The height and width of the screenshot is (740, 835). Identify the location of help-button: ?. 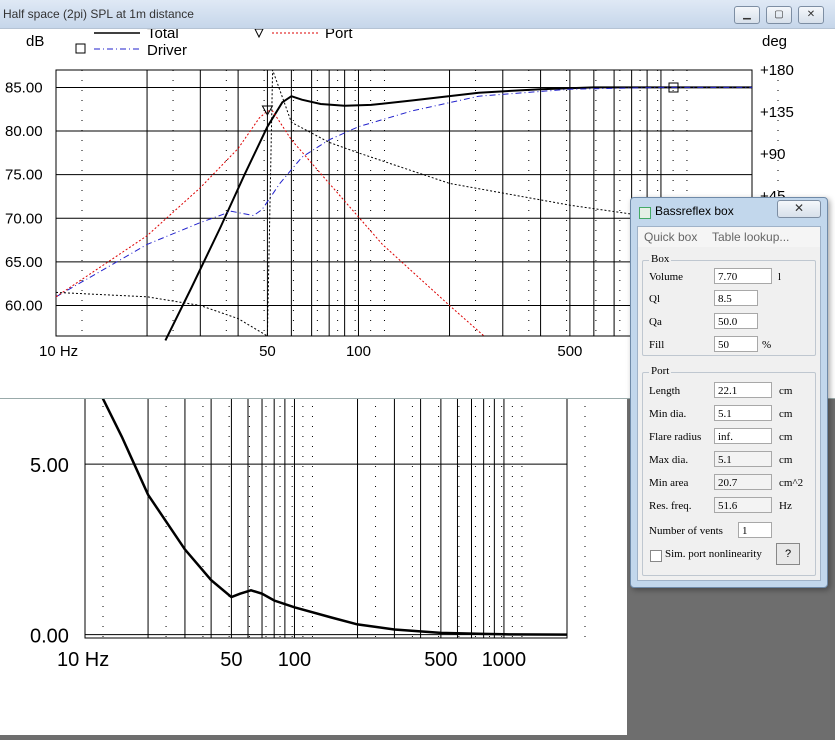
(788, 554).